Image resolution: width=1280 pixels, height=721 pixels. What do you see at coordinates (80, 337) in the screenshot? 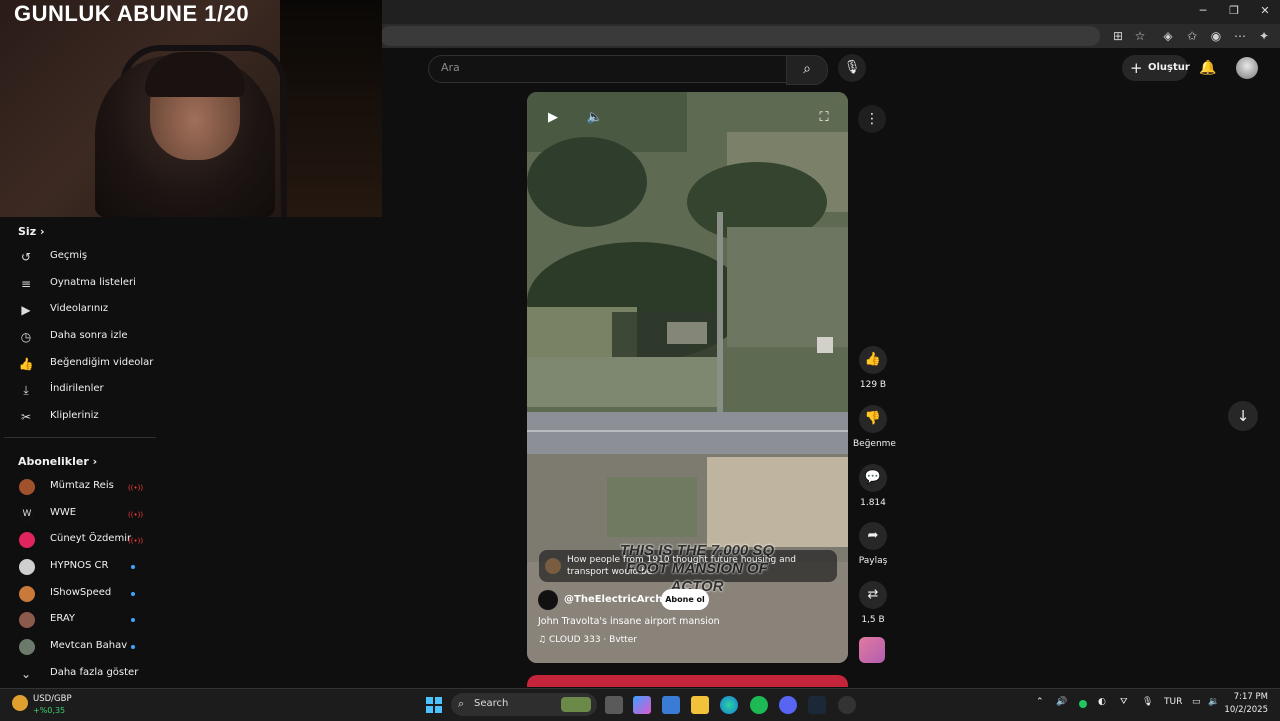
I see `sidebar-item-watch-later: ◷ Daha sonra izle` at bounding box center [80, 337].